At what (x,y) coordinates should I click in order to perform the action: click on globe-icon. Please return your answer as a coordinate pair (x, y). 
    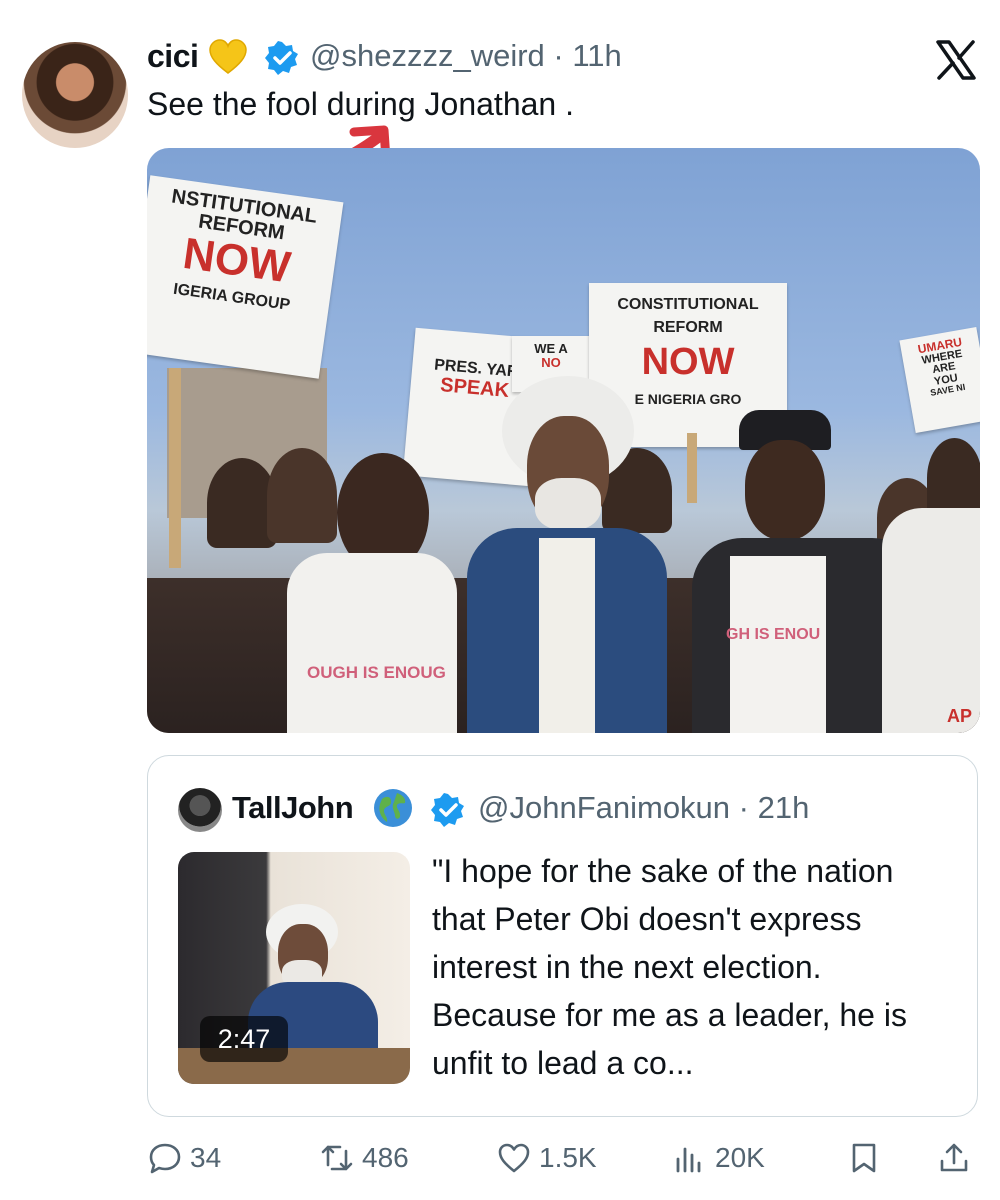
    Looking at the image, I should click on (393, 808).